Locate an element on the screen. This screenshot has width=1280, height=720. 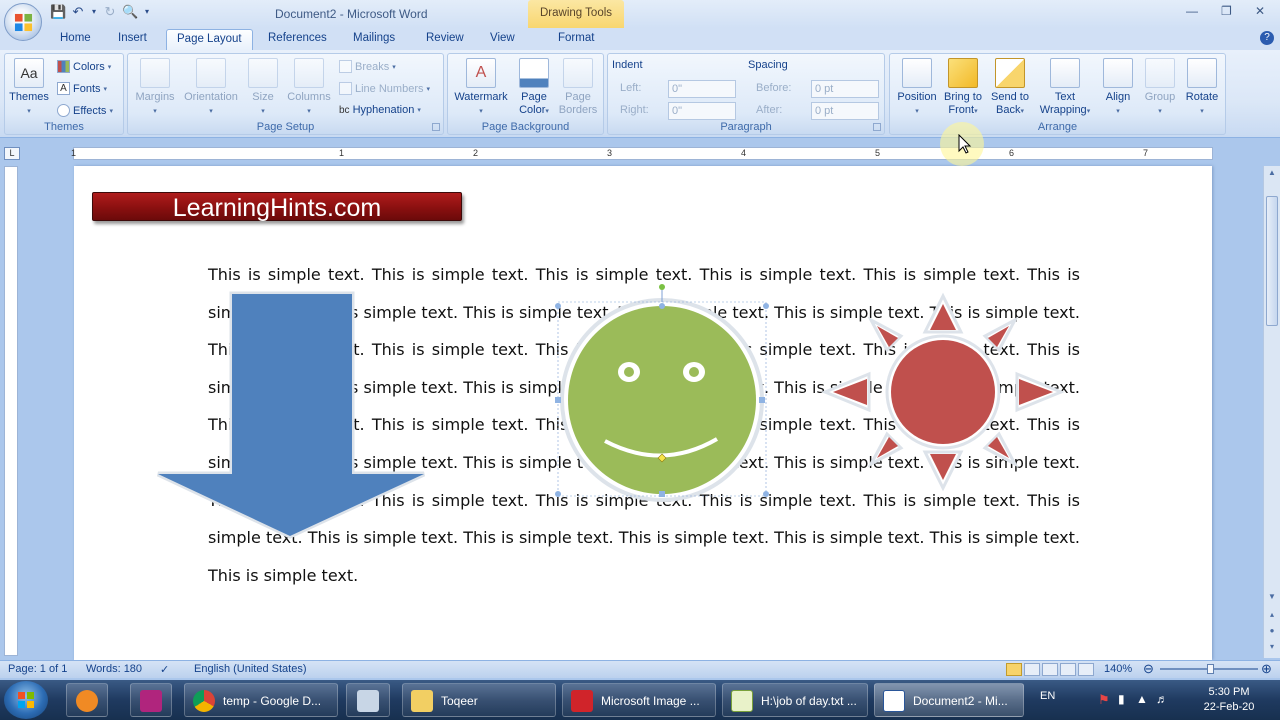
outline-view-icon is located at coordinates (1068, 669).